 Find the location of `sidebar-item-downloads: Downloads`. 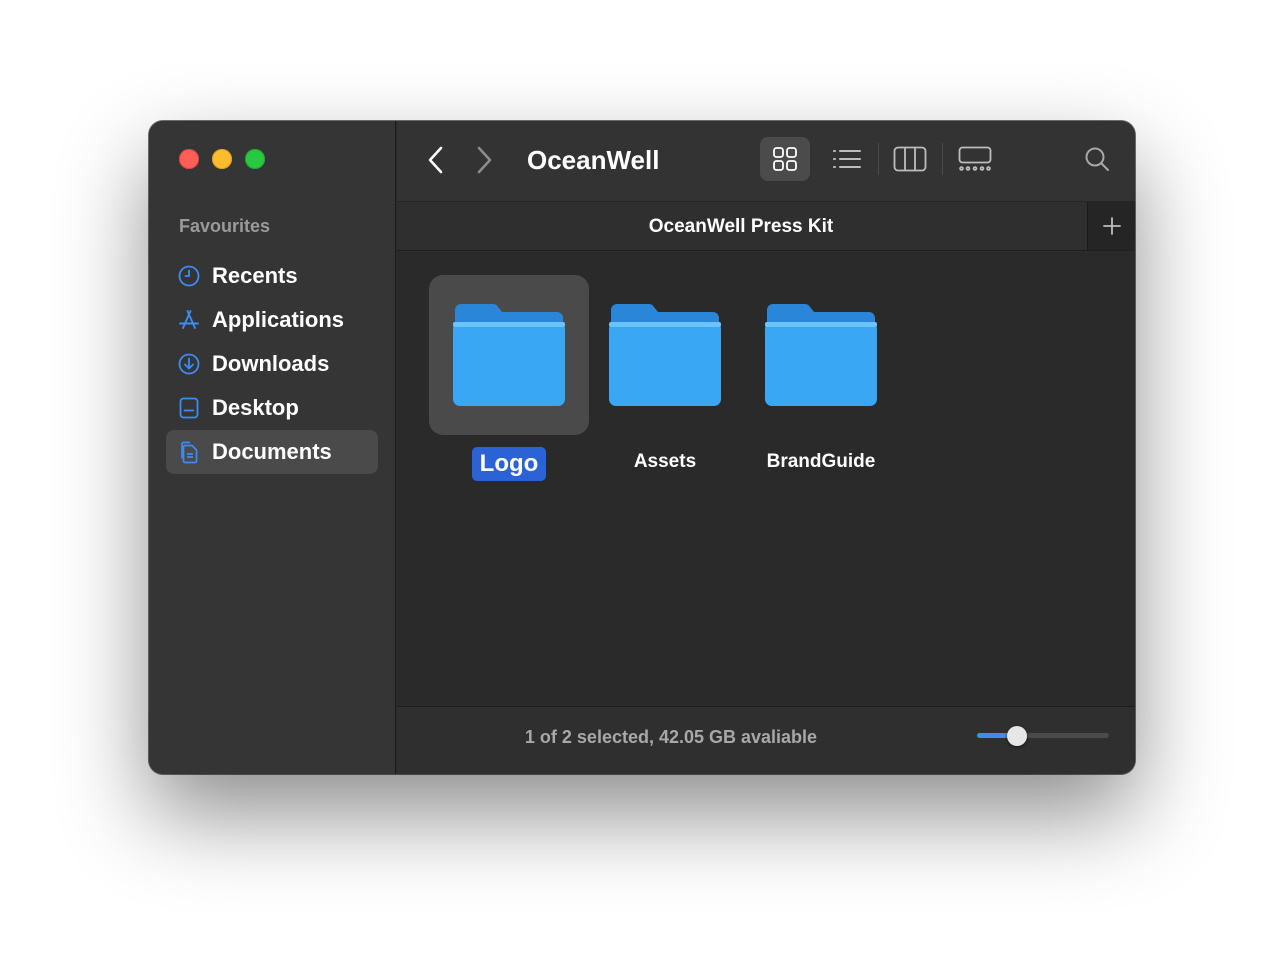

sidebar-item-downloads: Downloads is located at coordinates (272, 364).